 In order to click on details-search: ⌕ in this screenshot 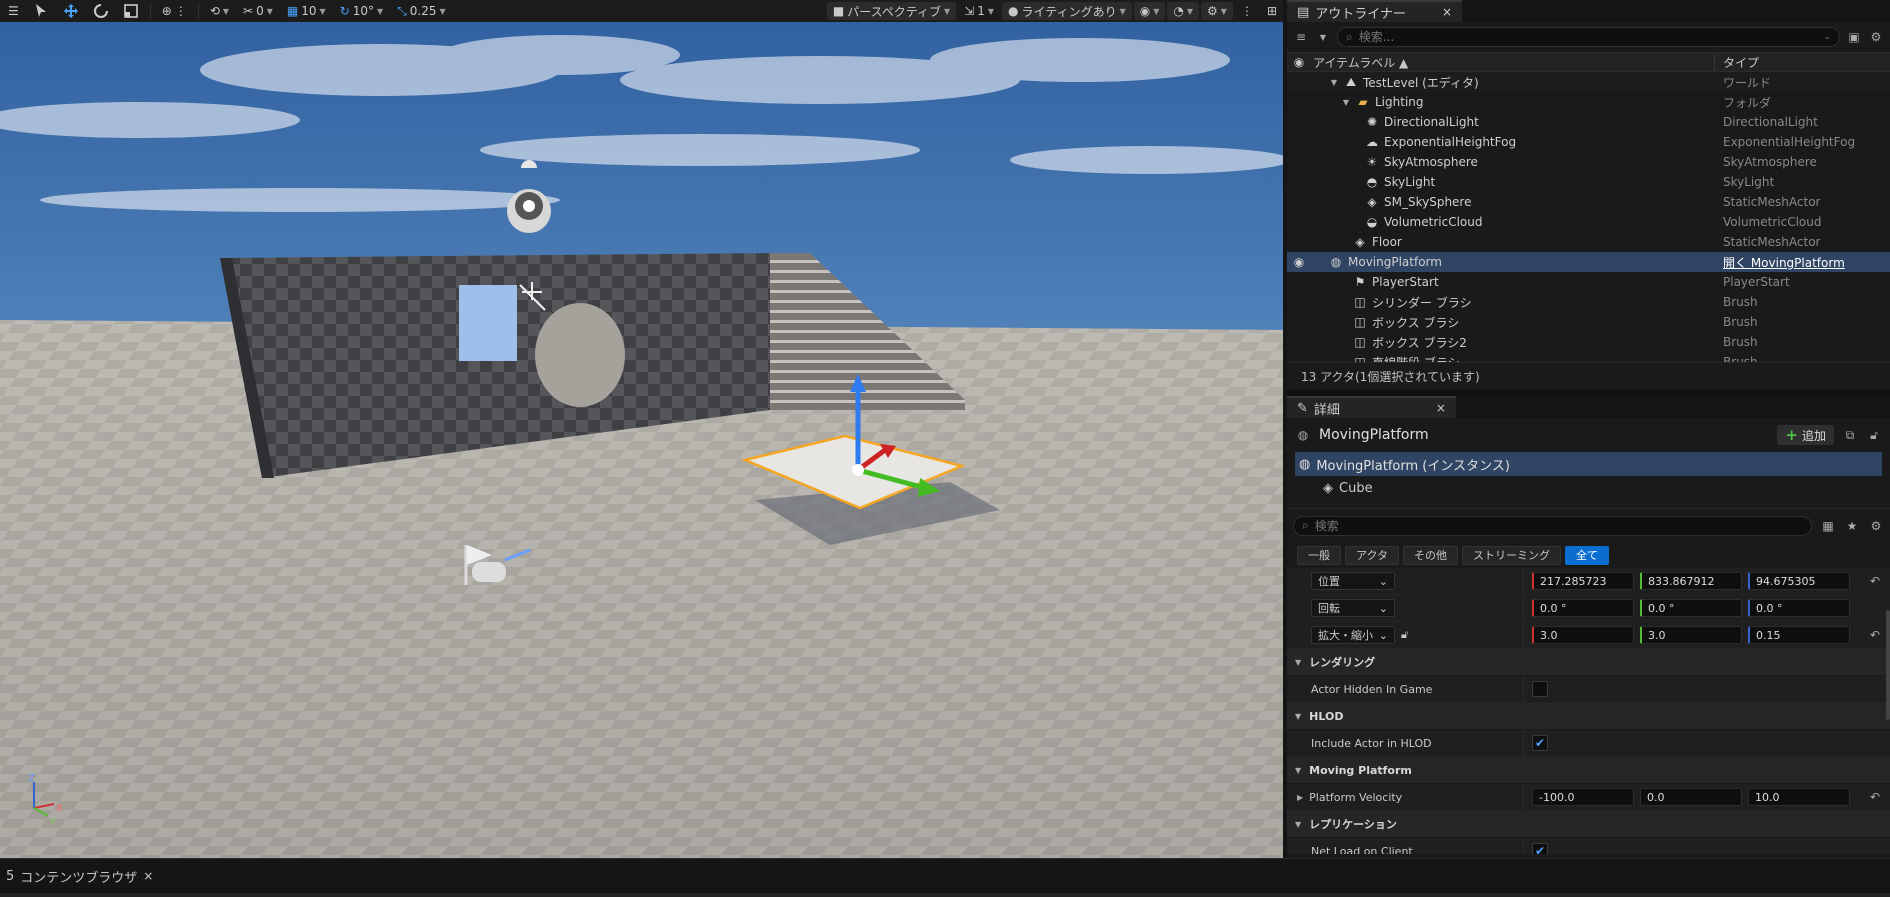, I will do `click(1552, 525)`.